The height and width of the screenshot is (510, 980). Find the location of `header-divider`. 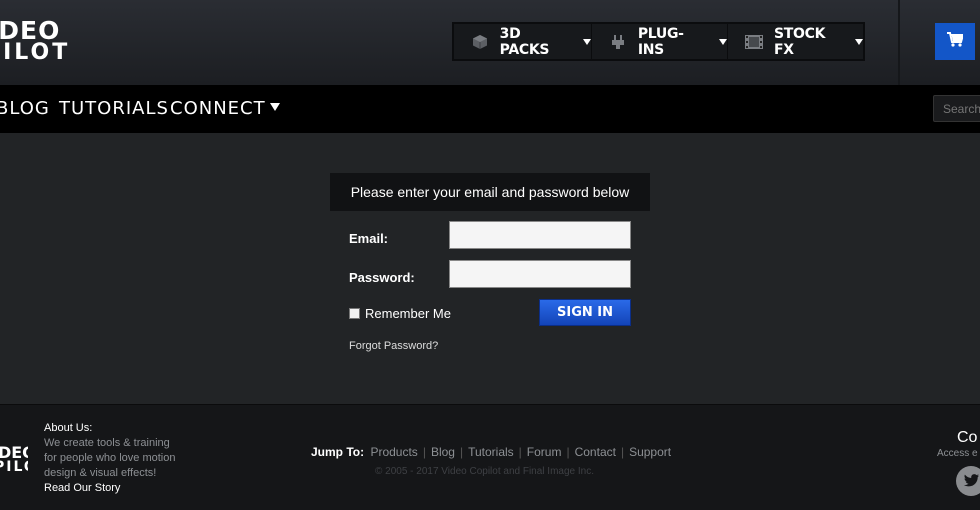

header-divider is located at coordinates (899, 42).